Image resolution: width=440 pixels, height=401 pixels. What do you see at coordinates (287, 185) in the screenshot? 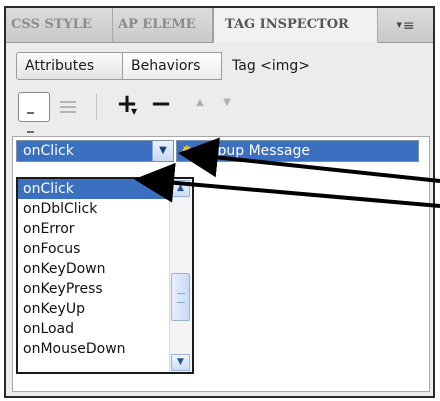
I see `callout-arrow-dropdown` at bounding box center [287, 185].